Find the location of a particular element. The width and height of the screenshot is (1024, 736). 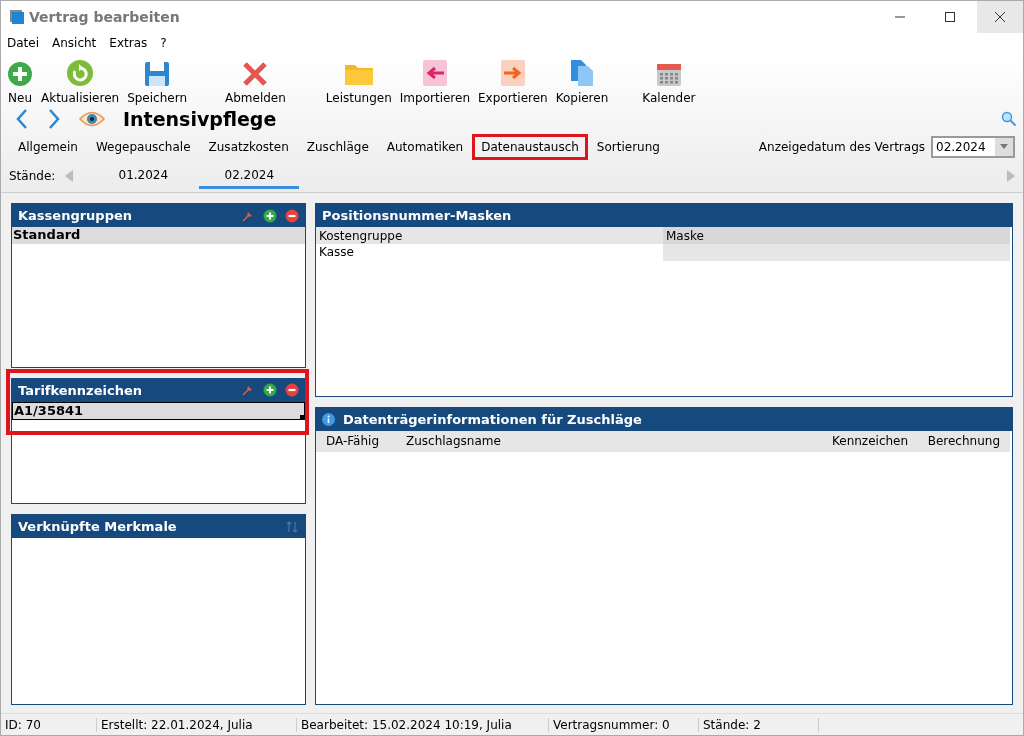

toolbar-button: Kalender is located at coordinates (669, 83).